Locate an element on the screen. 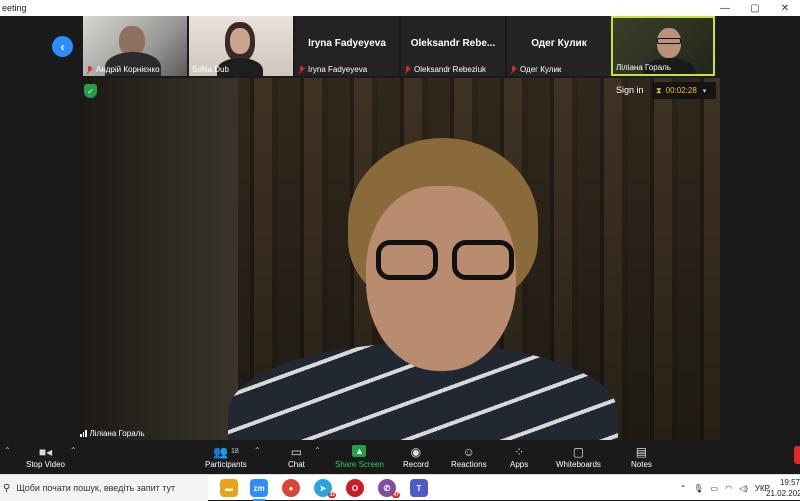 The height and width of the screenshot is (501, 800). chevron-down-icon: ▾ is located at coordinates (704, 91).